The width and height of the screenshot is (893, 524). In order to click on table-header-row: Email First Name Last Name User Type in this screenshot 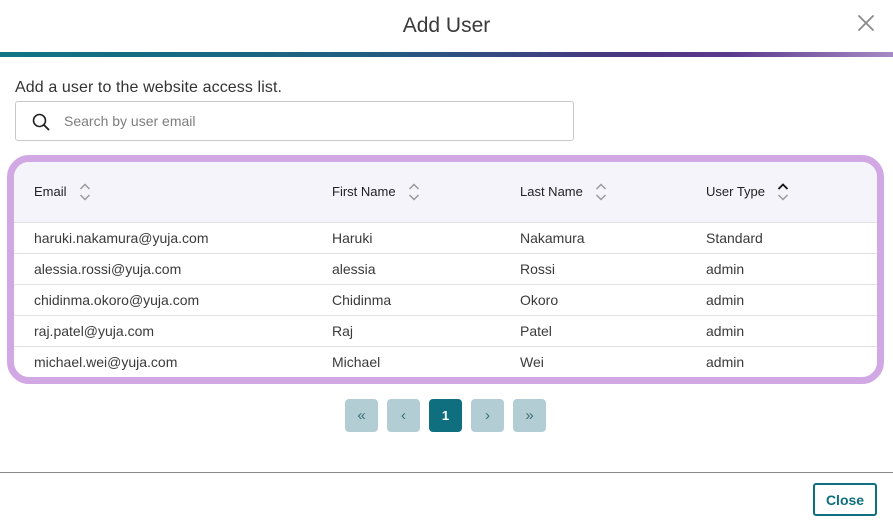, I will do `click(445, 192)`.